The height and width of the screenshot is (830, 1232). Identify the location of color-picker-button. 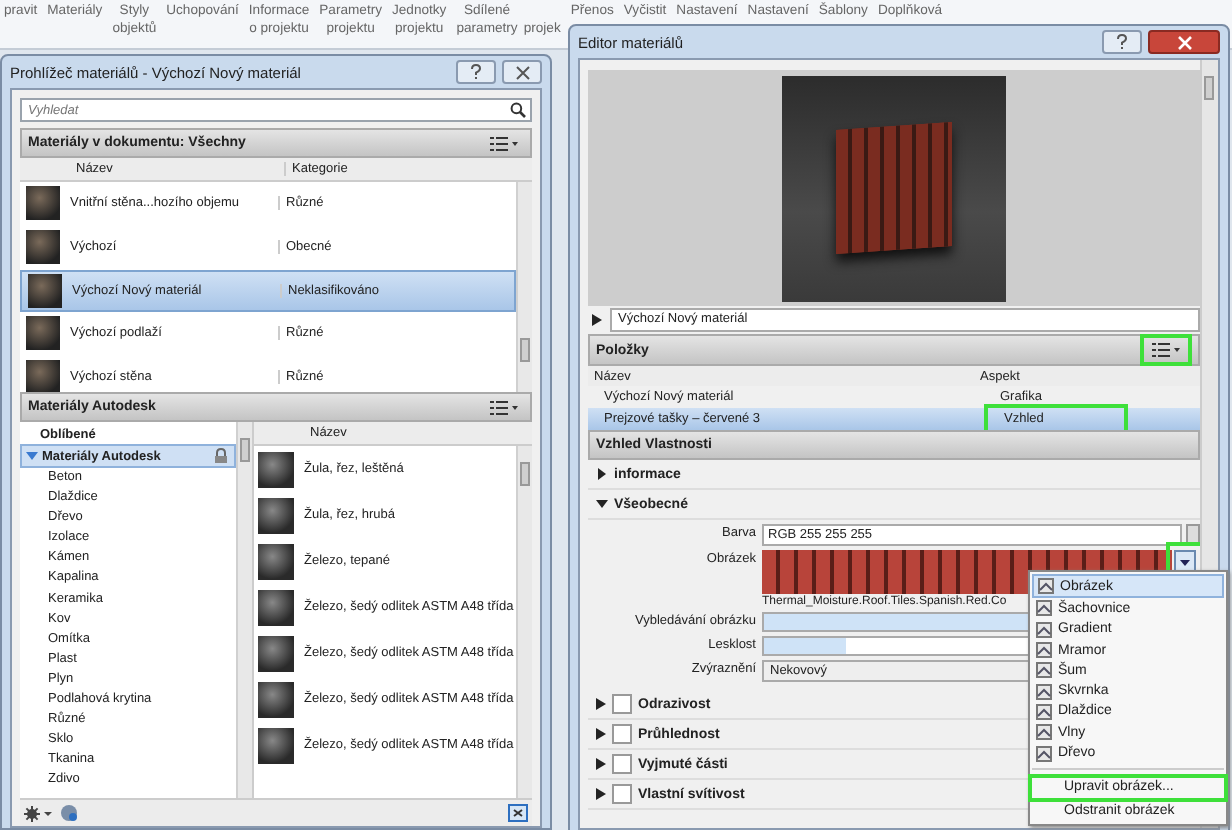
(1193, 534).